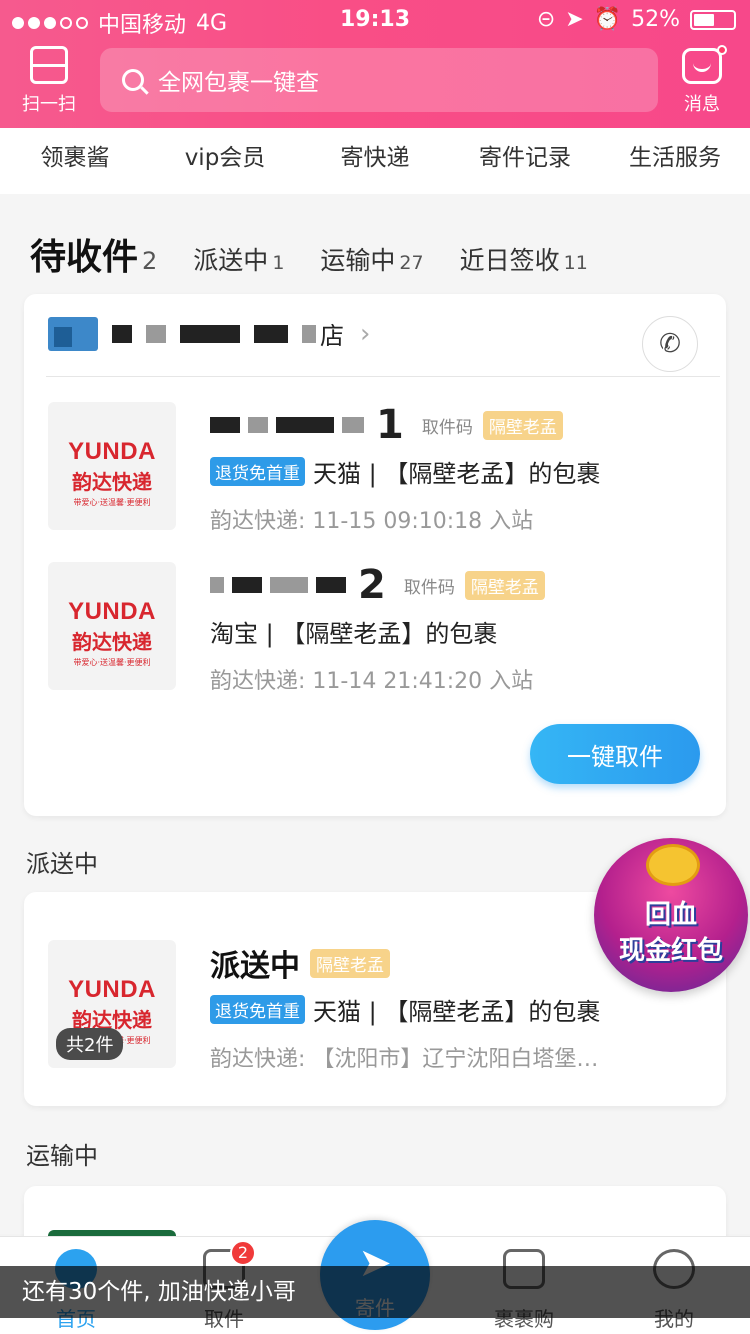 This screenshot has height=1334, width=750. I want to click on package-source: 淘宝 | 【隔壁老孟】的包裹, so click(354, 634).